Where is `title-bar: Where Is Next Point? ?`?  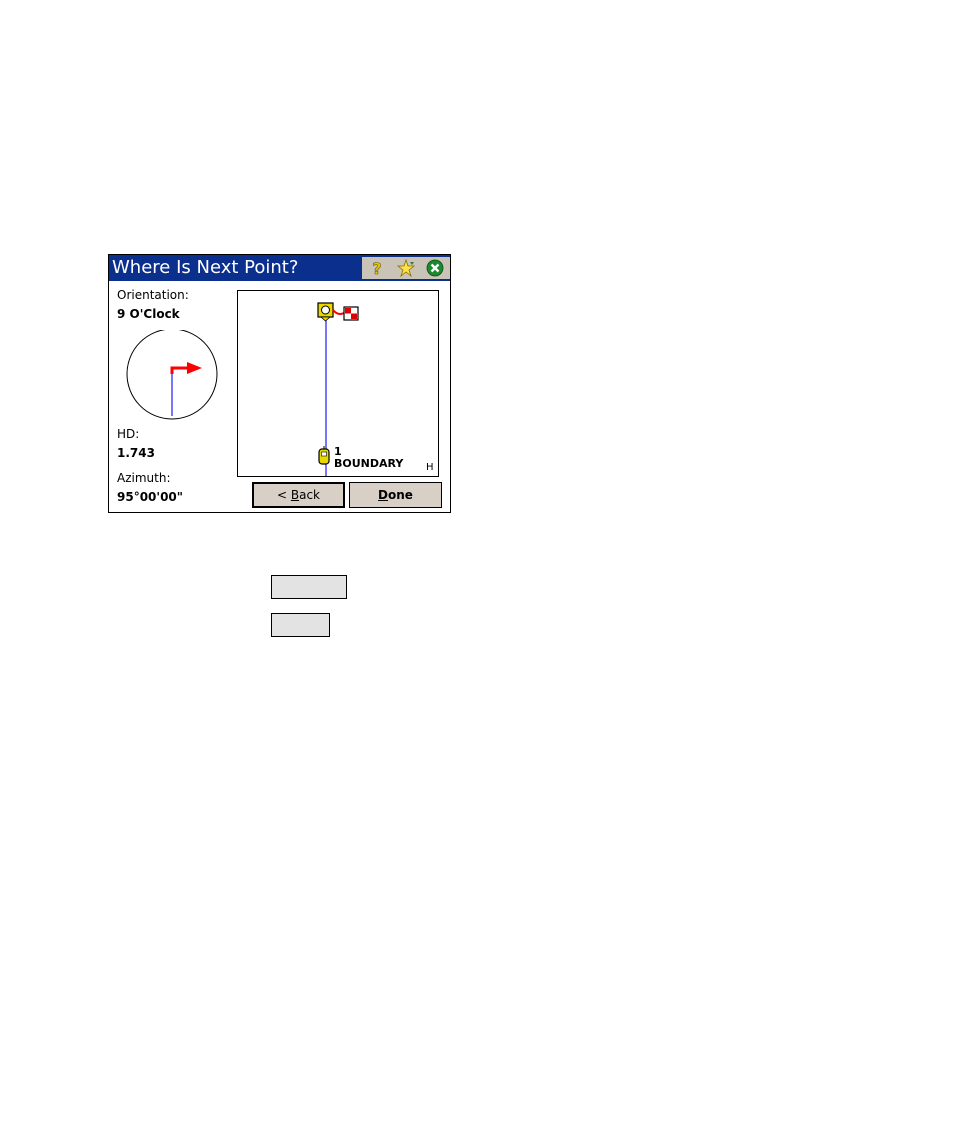
title-bar: Where Is Next Point? ? is located at coordinates (279, 268).